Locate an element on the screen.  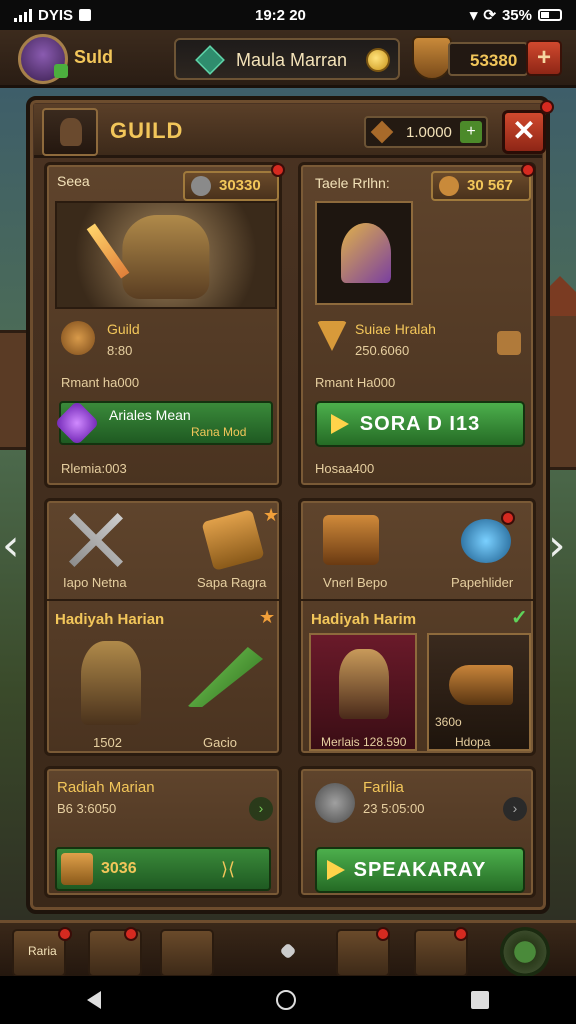
right-grid-right-label: Papehlider is located at coordinates (482, 582).